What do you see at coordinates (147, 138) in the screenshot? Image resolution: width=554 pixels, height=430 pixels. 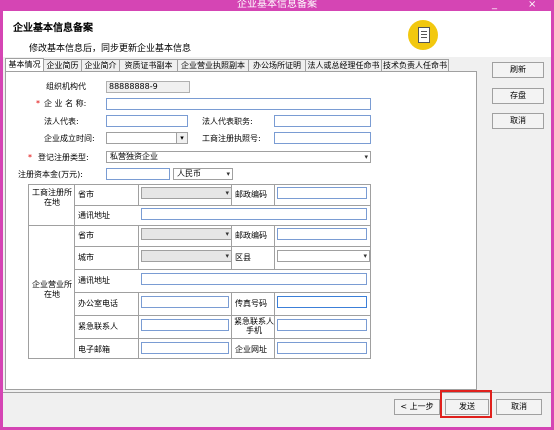 I see `founded-date-picker: ▾` at bounding box center [147, 138].